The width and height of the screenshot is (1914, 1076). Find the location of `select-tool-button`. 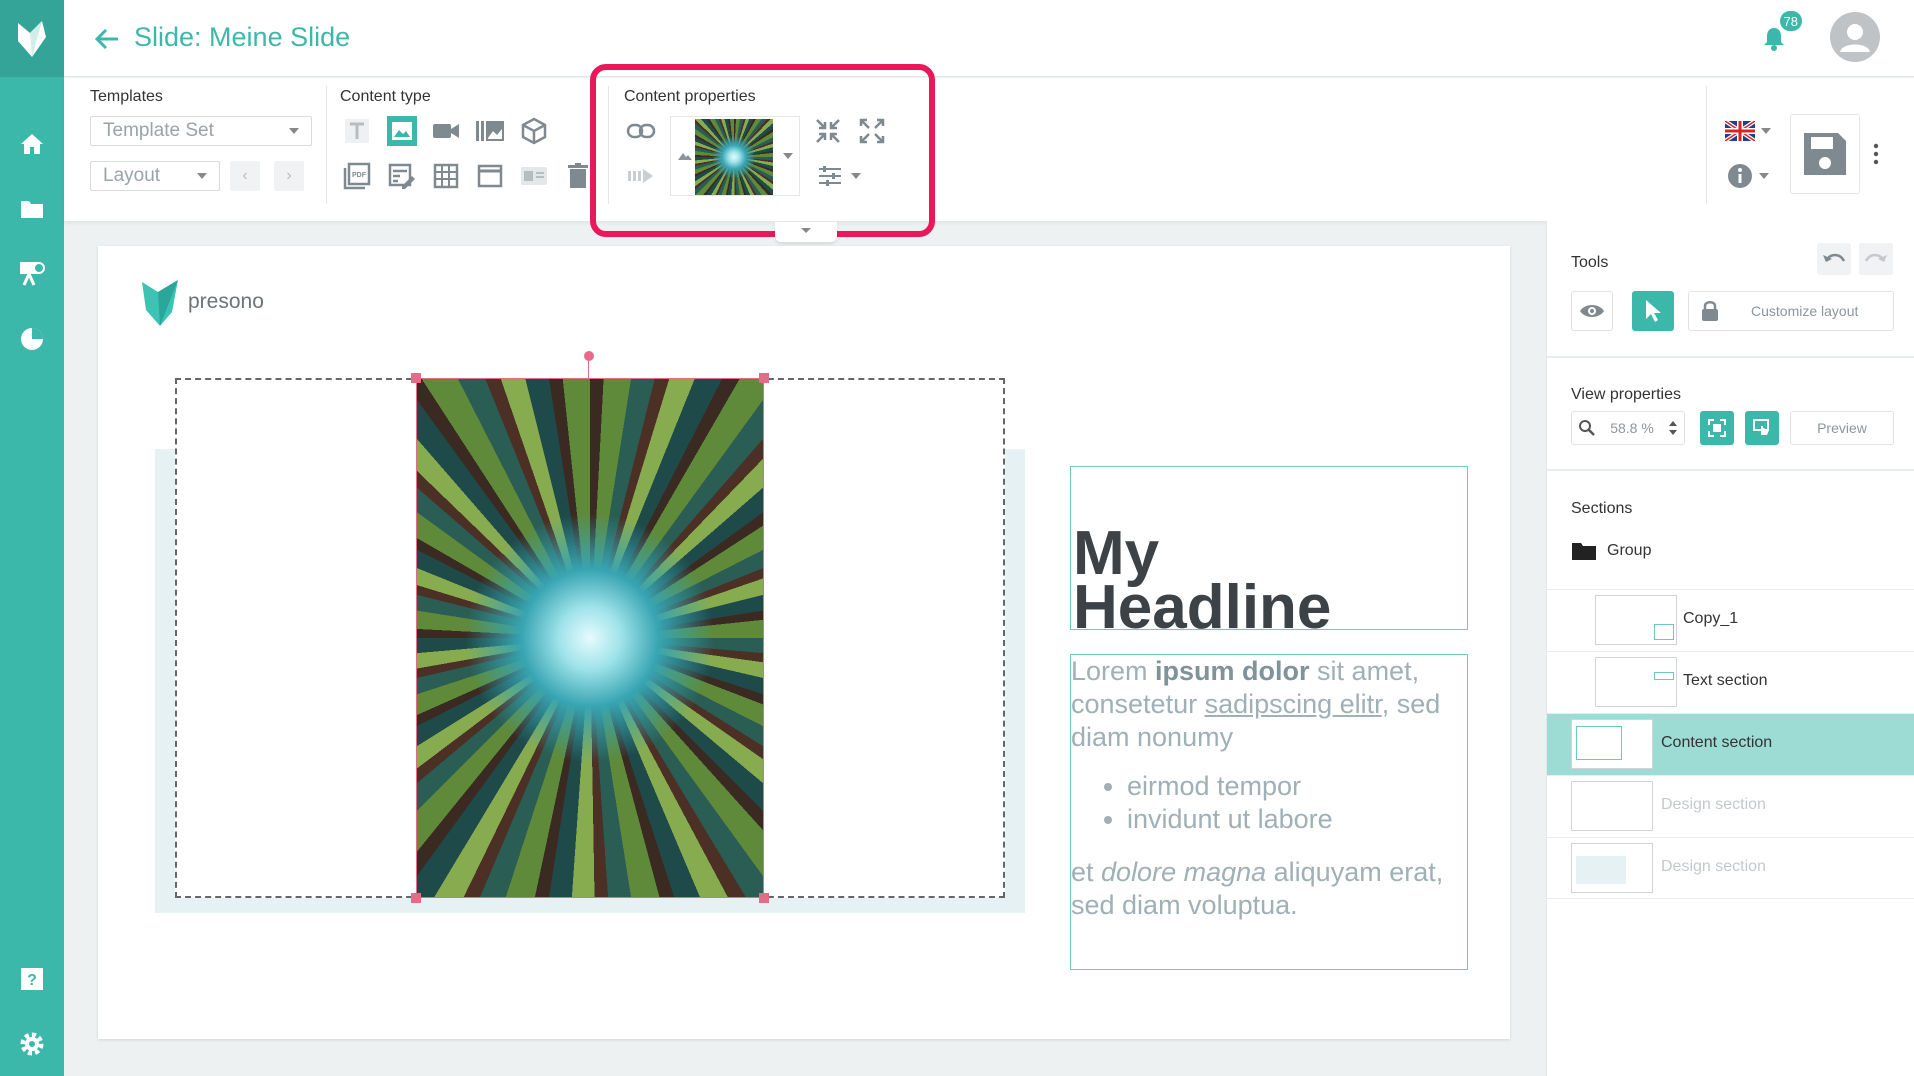

select-tool-button is located at coordinates (1653, 311).